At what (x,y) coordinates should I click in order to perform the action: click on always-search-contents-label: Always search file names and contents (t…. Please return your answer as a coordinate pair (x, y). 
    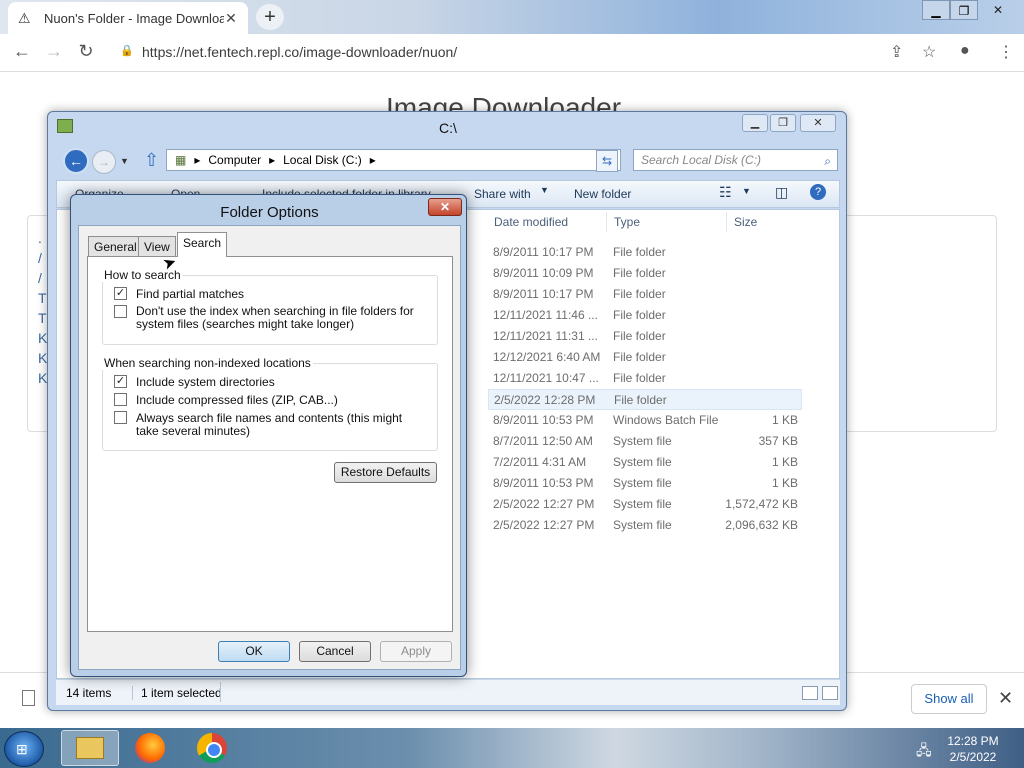
    Looking at the image, I should click on (269, 424).